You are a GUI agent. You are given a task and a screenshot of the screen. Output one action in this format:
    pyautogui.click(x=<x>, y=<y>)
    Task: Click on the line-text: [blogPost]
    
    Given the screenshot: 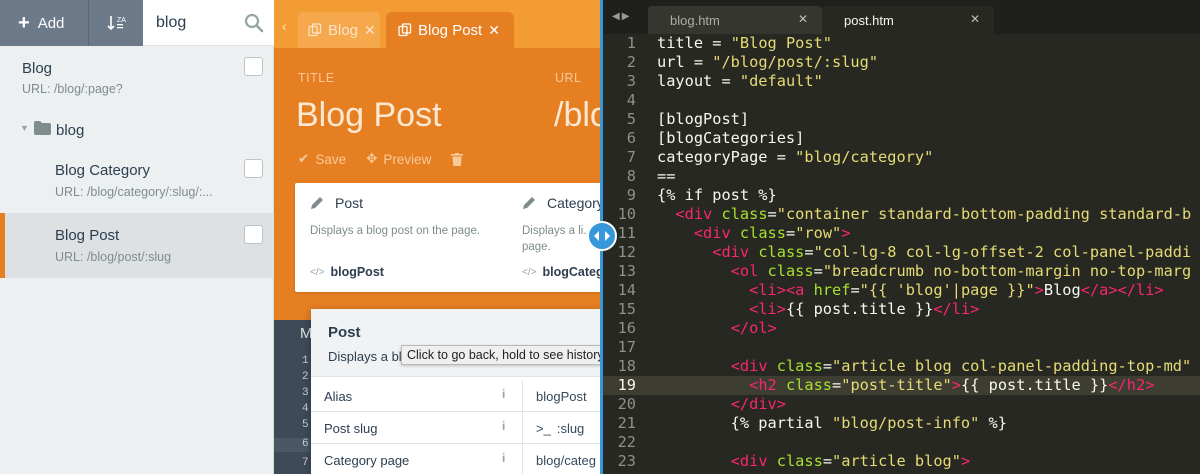 What is the action you would take?
    pyautogui.click(x=703, y=119)
    